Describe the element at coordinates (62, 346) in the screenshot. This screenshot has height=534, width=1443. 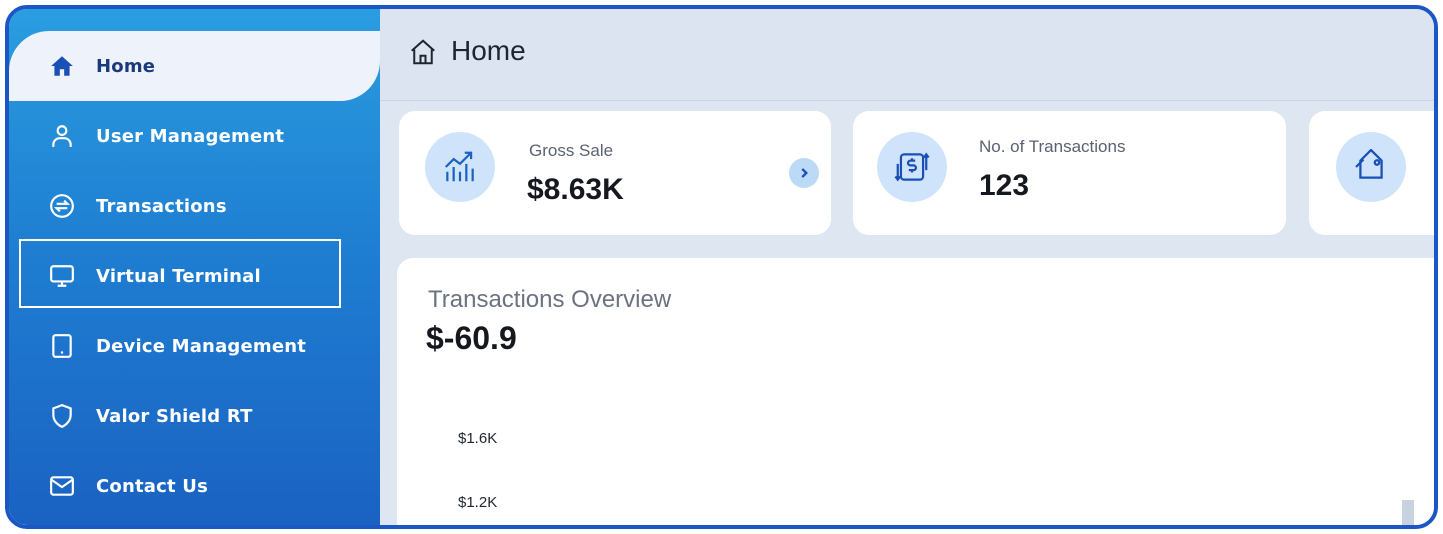
I see `tablet-icon` at that location.